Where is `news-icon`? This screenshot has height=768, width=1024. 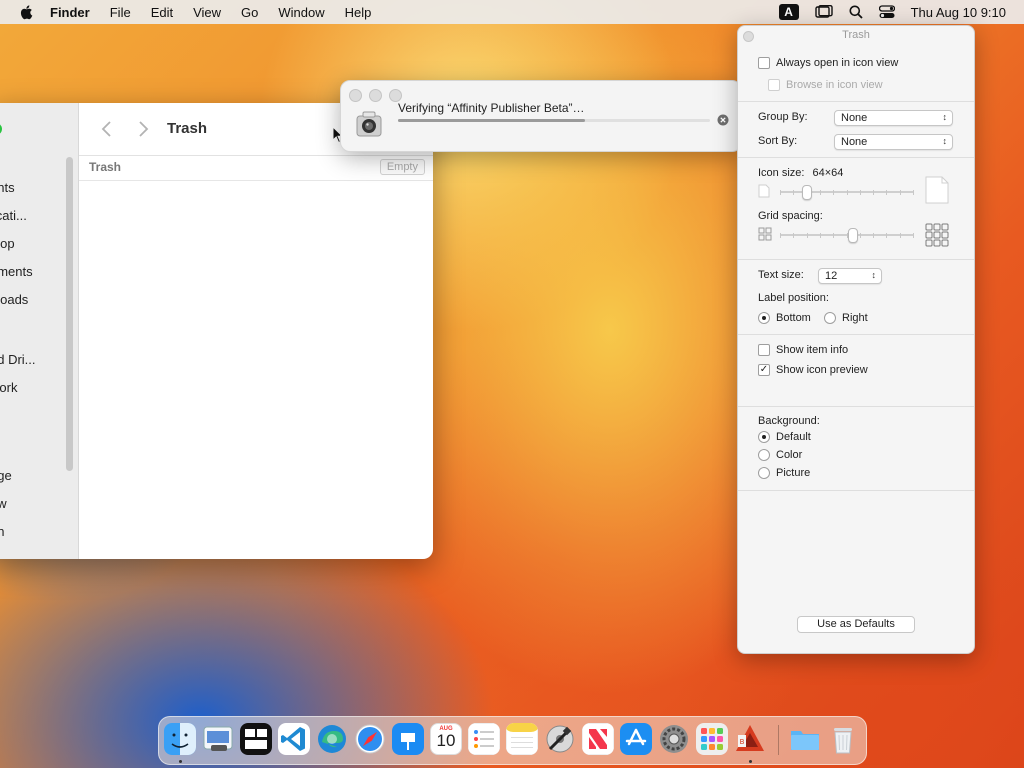
news-icon is located at coordinates (598, 739).